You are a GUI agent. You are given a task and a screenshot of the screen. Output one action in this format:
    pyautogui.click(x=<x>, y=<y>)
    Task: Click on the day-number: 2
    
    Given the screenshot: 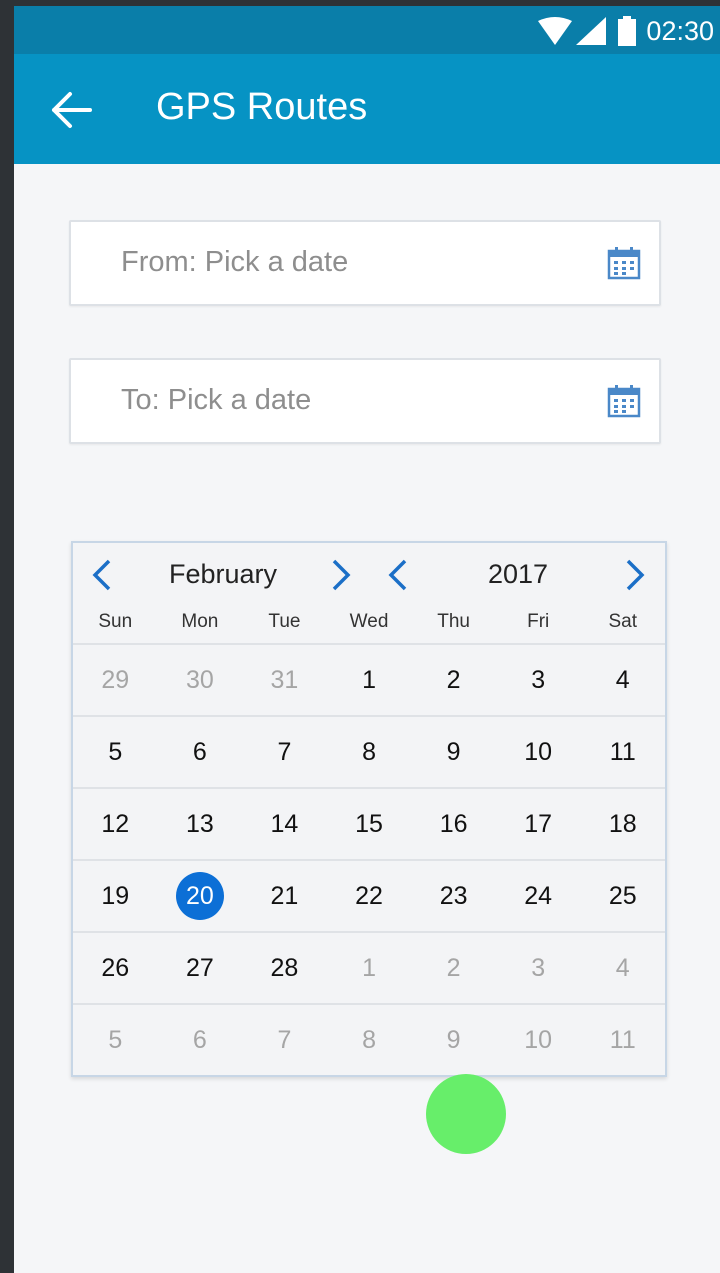 What is the action you would take?
    pyautogui.click(x=453, y=679)
    